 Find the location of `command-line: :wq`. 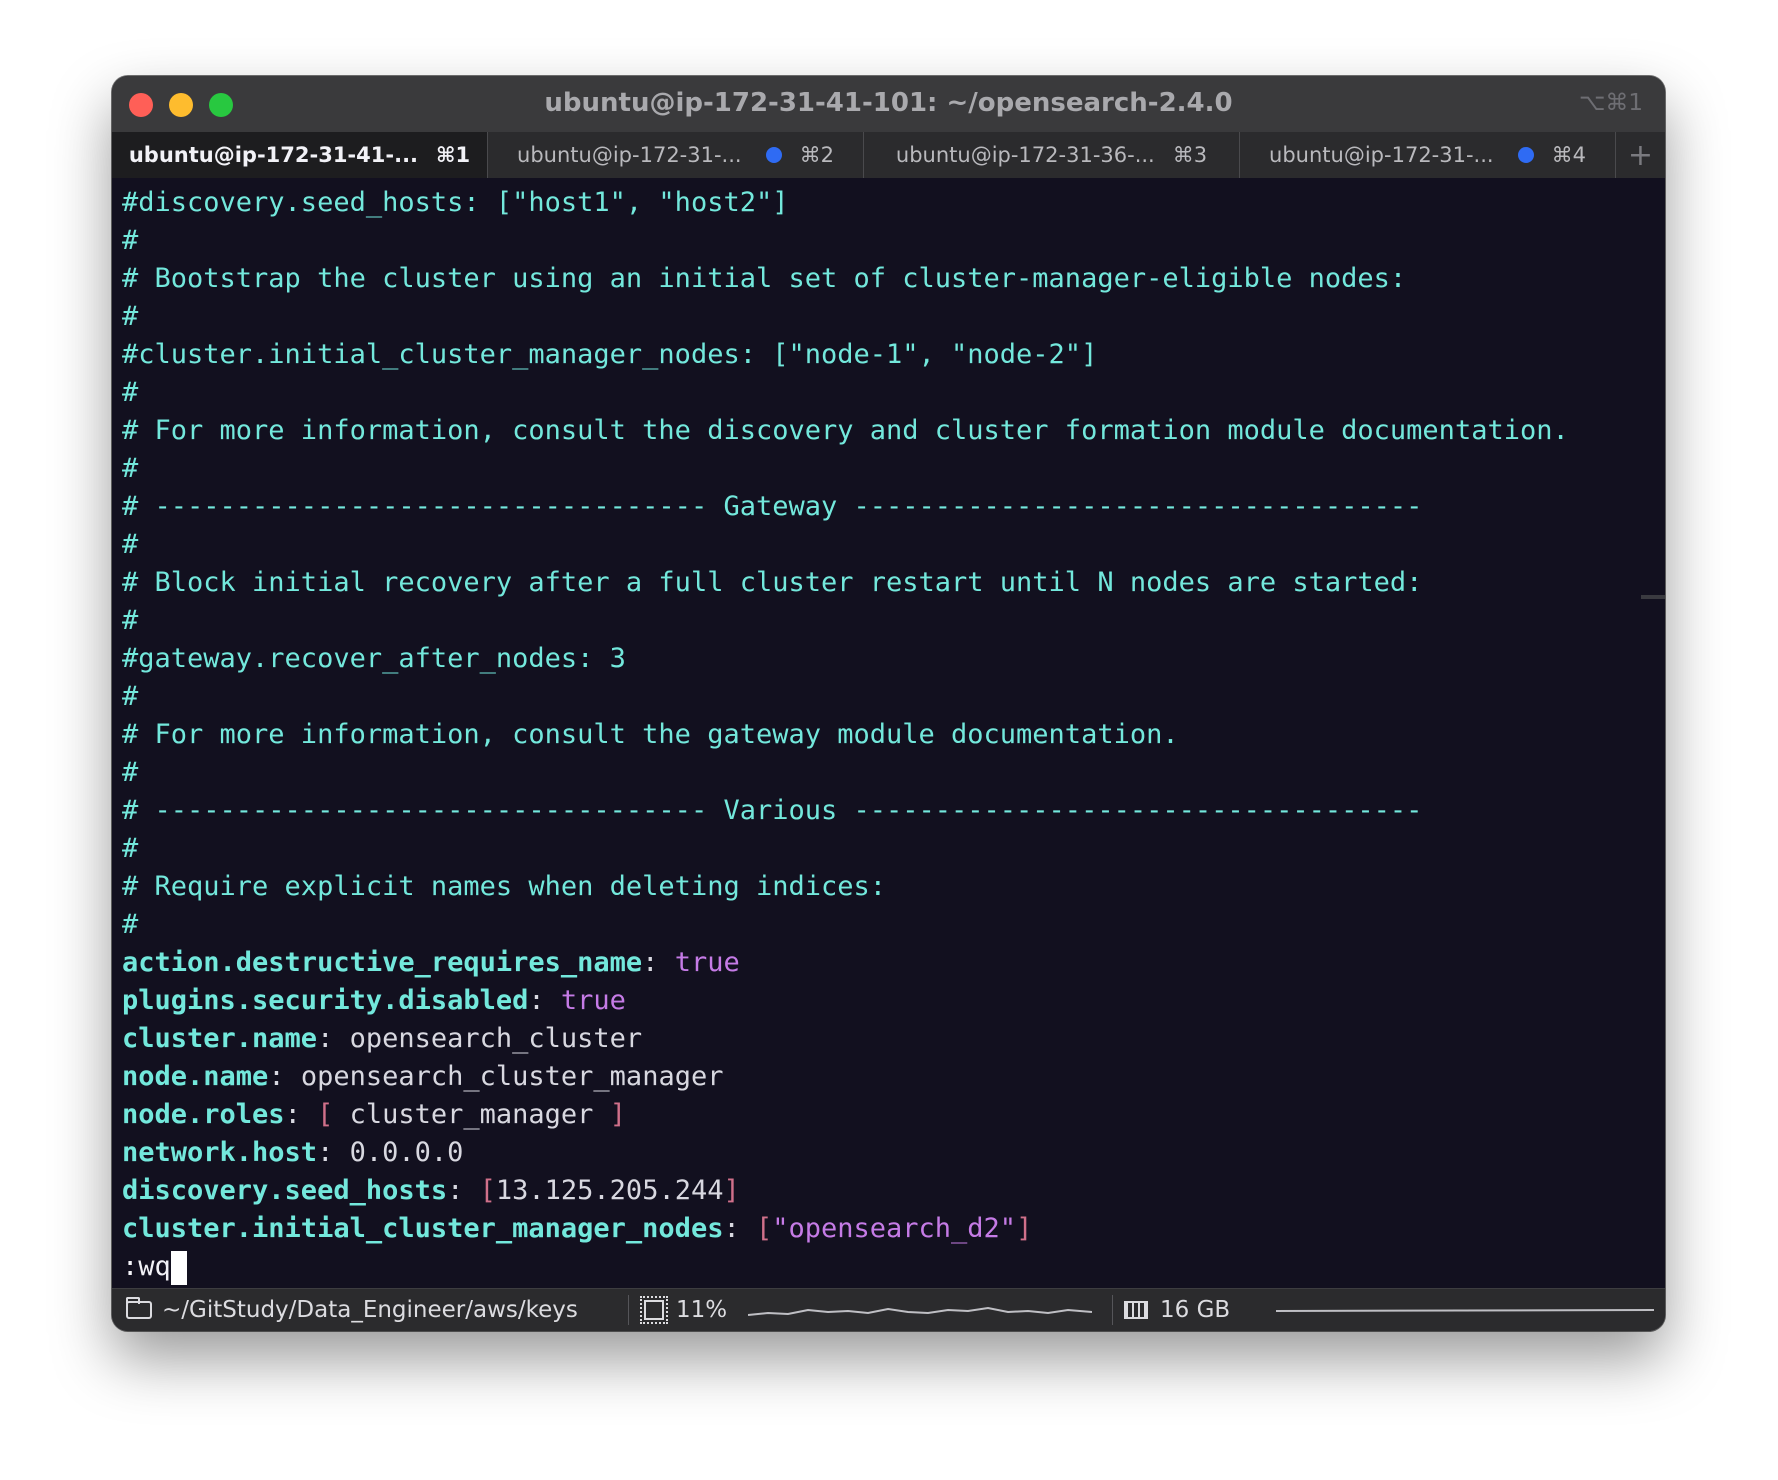

command-line: :wq is located at coordinates (877, 1267).